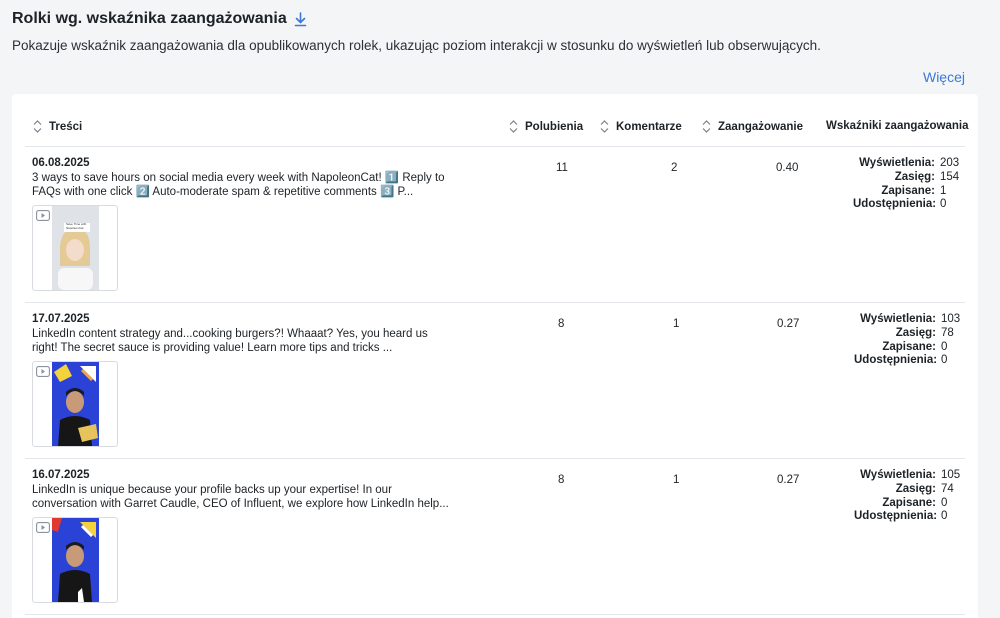  I want to click on post-date: 06.08.2025, so click(61, 163).